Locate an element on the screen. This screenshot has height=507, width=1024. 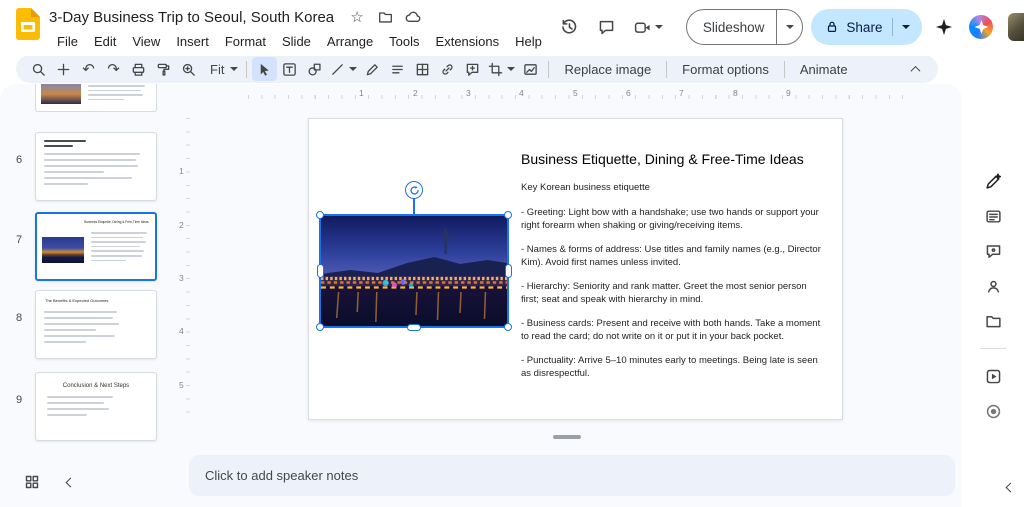
select-tool-button is located at coordinates (265, 69).